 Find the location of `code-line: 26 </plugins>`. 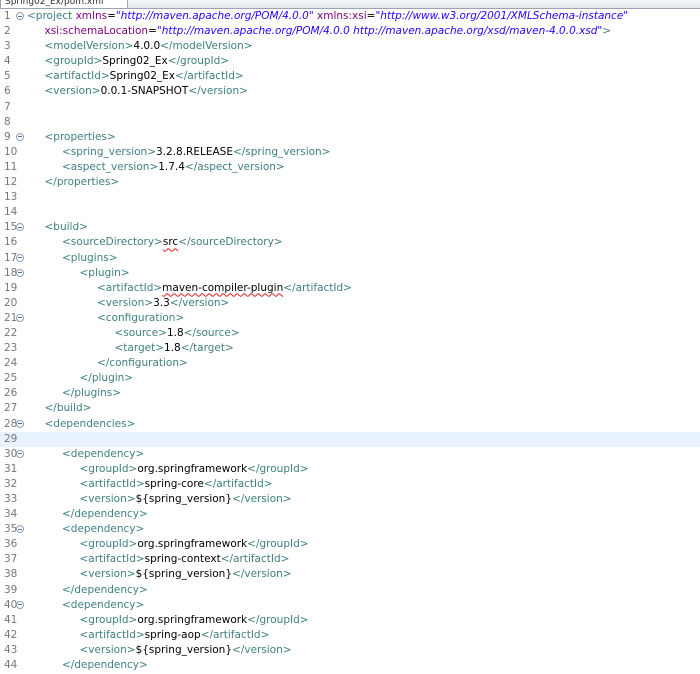

code-line: 26 </plugins> is located at coordinates (350, 393).